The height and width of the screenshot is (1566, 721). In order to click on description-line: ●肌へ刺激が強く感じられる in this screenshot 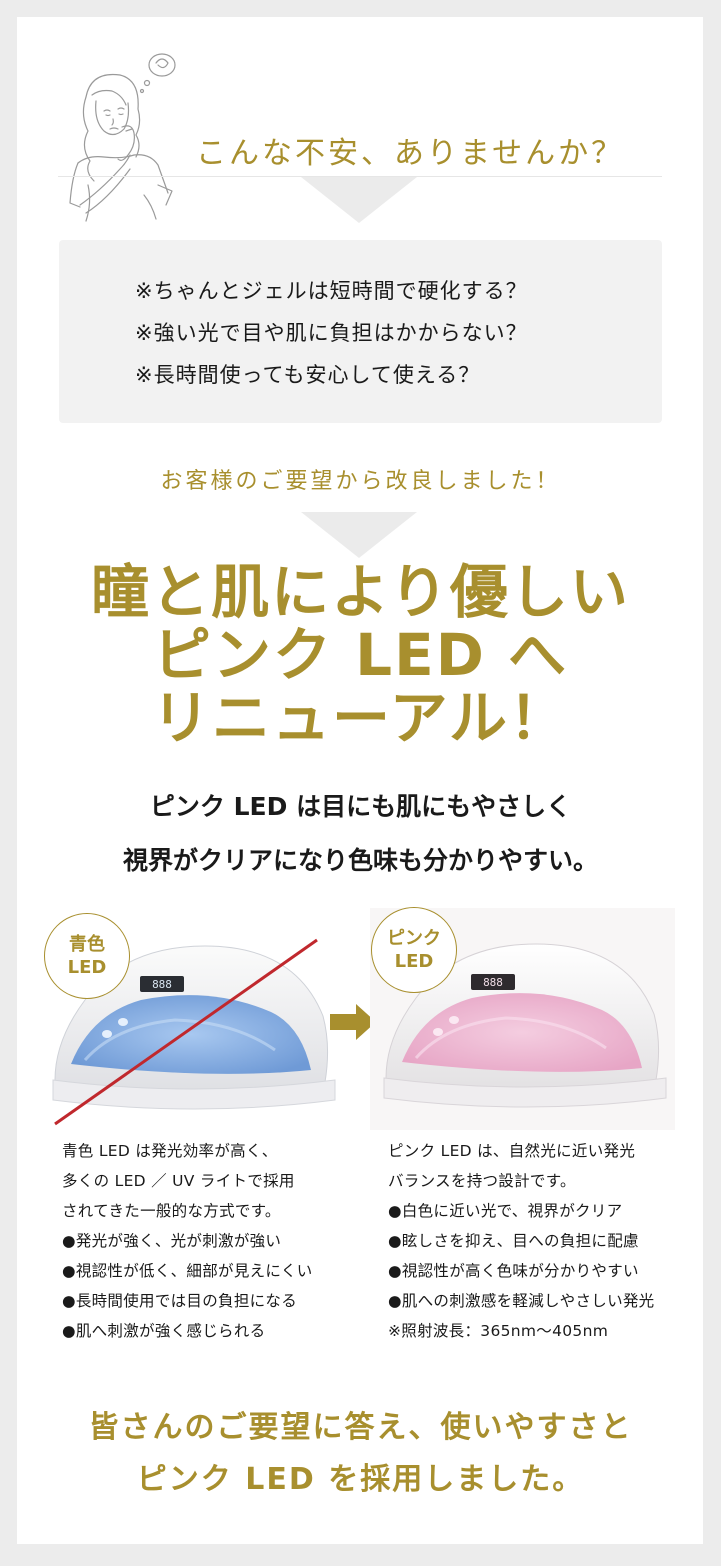, I will do `click(164, 1331)`.